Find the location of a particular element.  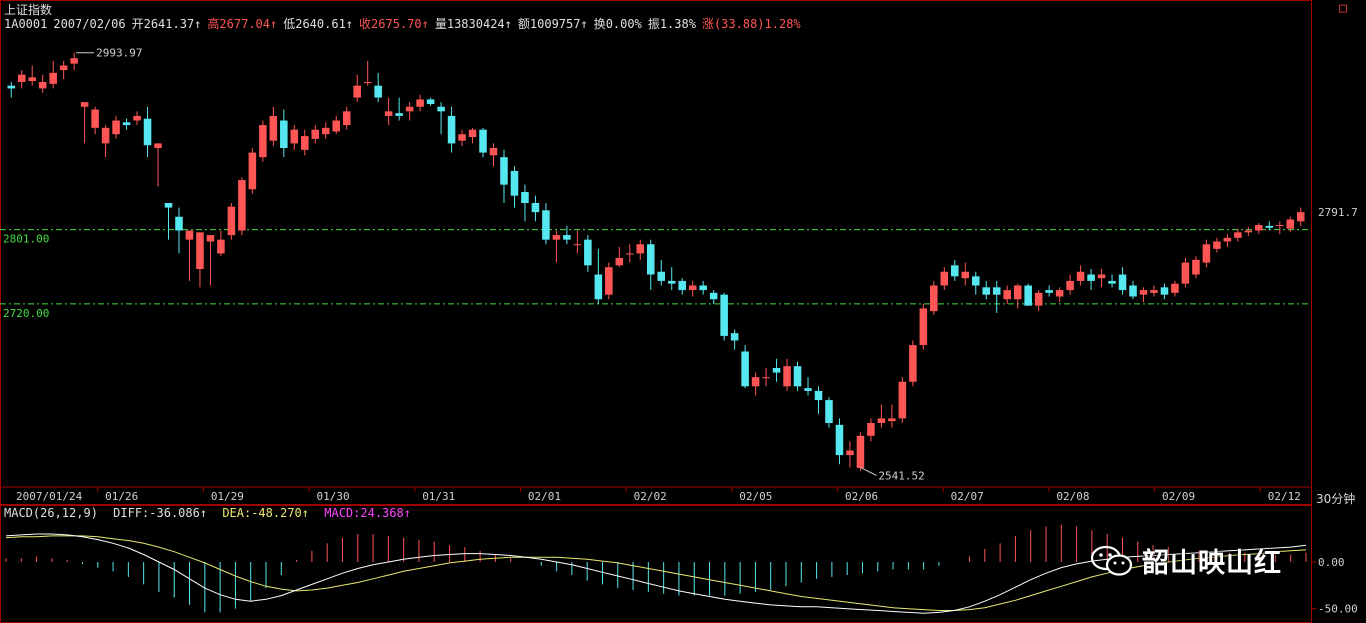

quote-field: 振1.38% is located at coordinates (671, 24).